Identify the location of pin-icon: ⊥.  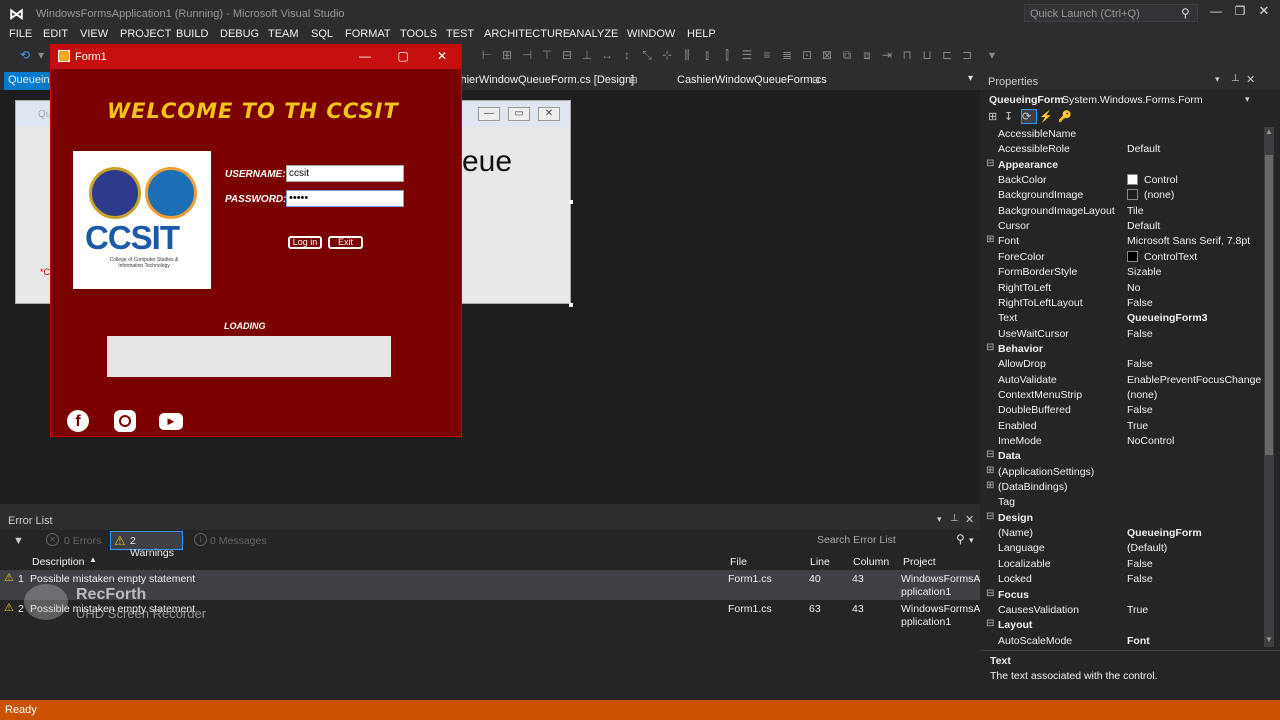
(954, 518).